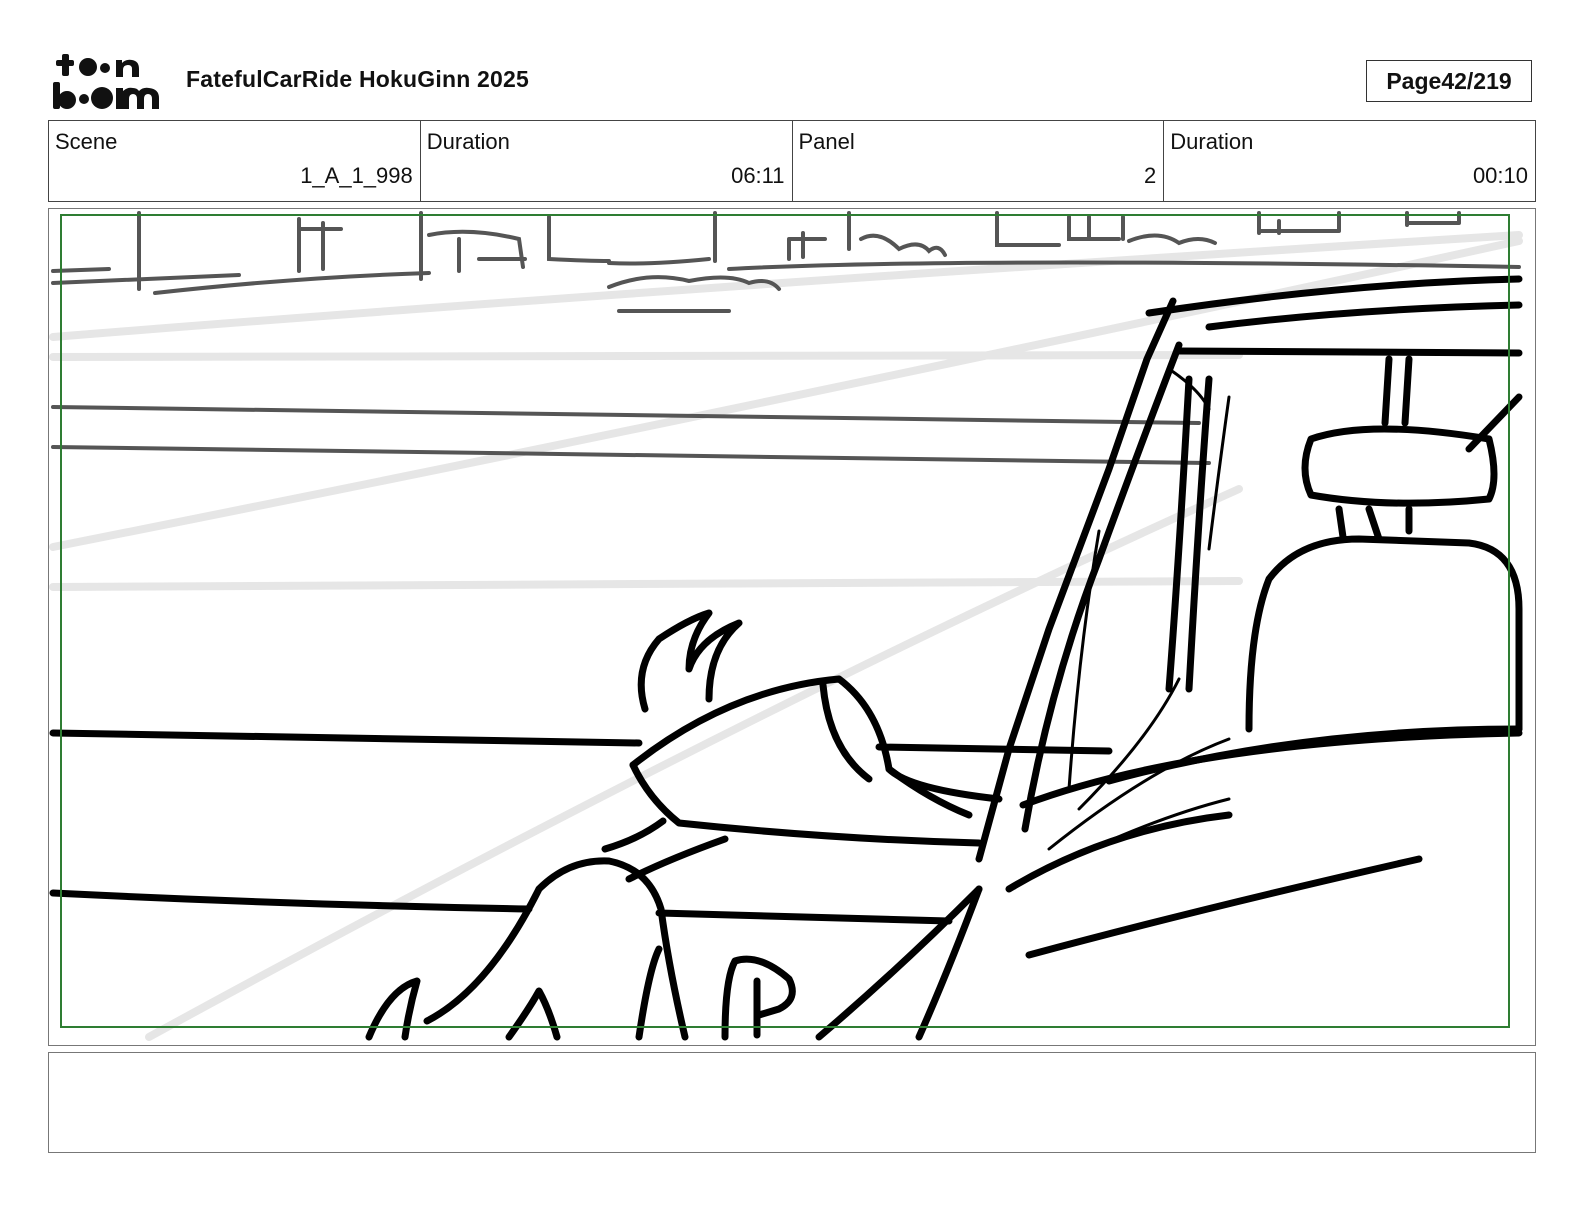  Describe the element at coordinates (468, 141) in the screenshot. I see `scene-duration-label: Duration` at that location.